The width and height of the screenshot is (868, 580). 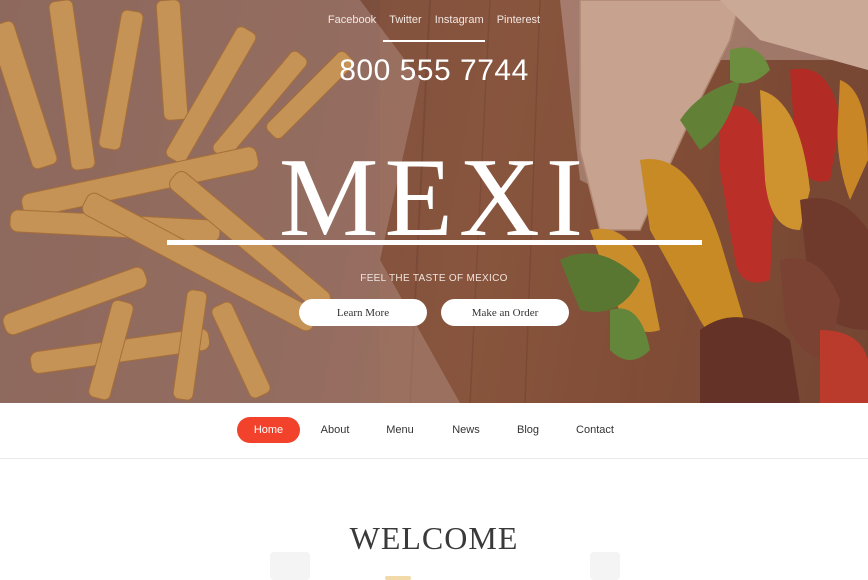 I want to click on nav-item-news: News, so click(x=466, y=430).